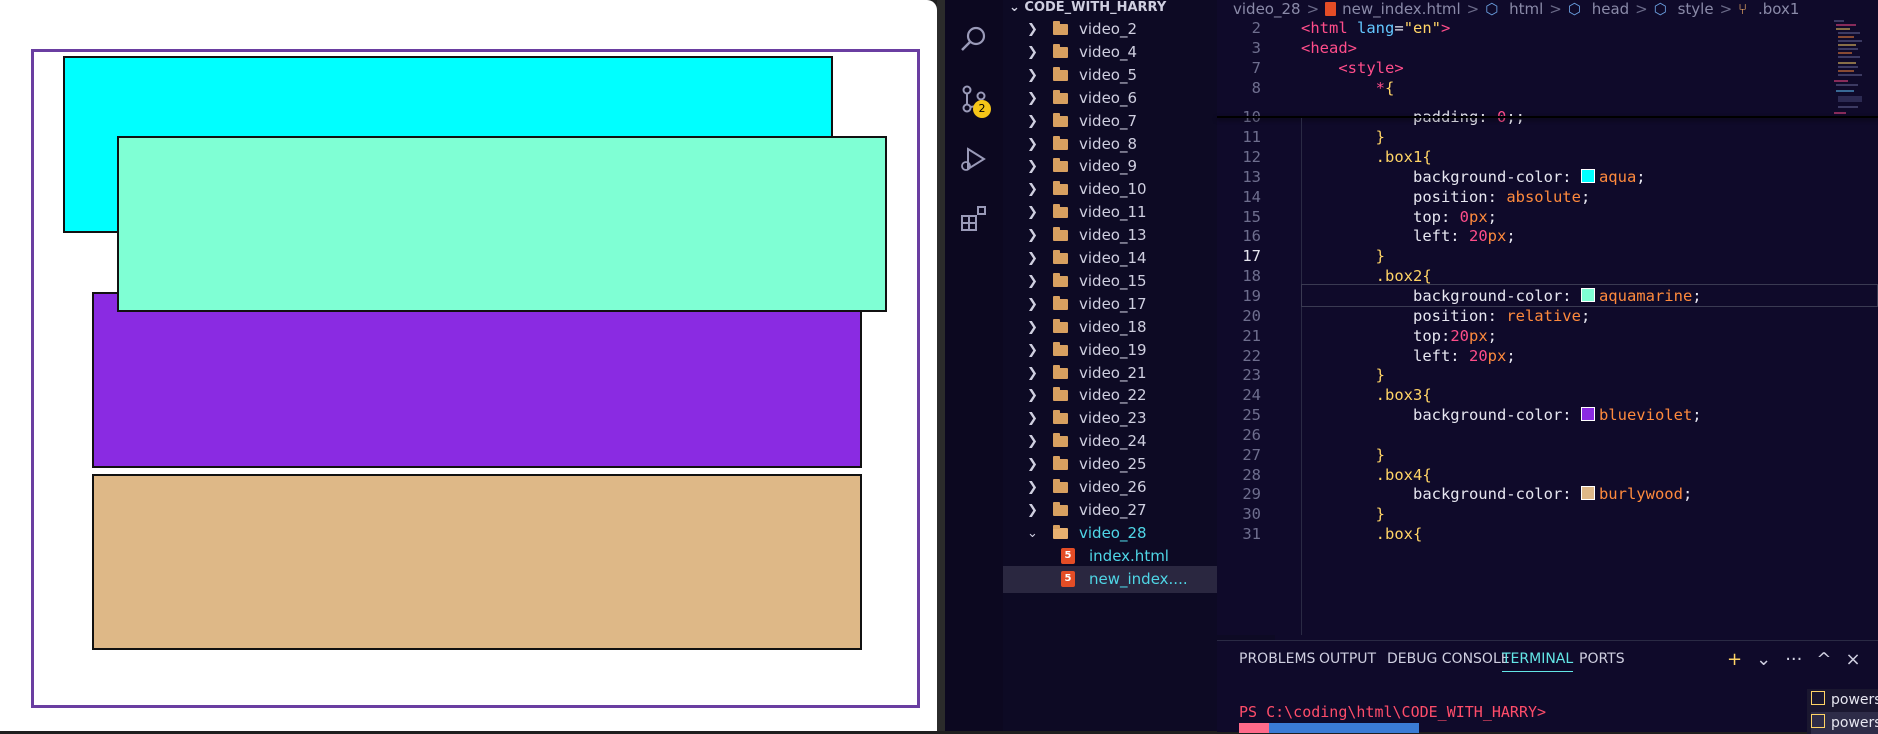 This screenshot has height=734, width=1878. What do you see at coordinates (1842, 711) in the screenshot?
I see `terminal-list: powershellpowershell` at bounding box center [1842, 711].